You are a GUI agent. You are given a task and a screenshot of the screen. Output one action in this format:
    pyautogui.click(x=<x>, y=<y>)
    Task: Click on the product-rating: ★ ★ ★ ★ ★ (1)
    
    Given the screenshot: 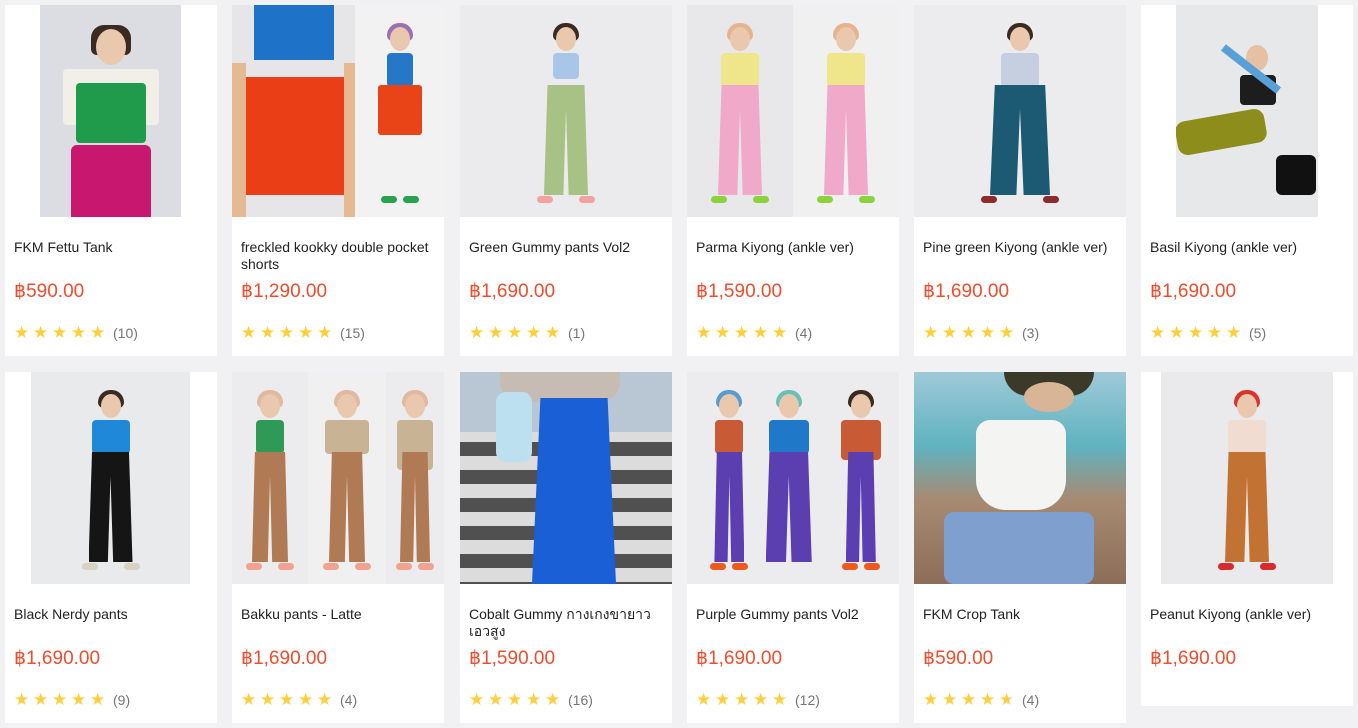 What is the action you would take?
    pyautogui.click(x=527, y=332)
    